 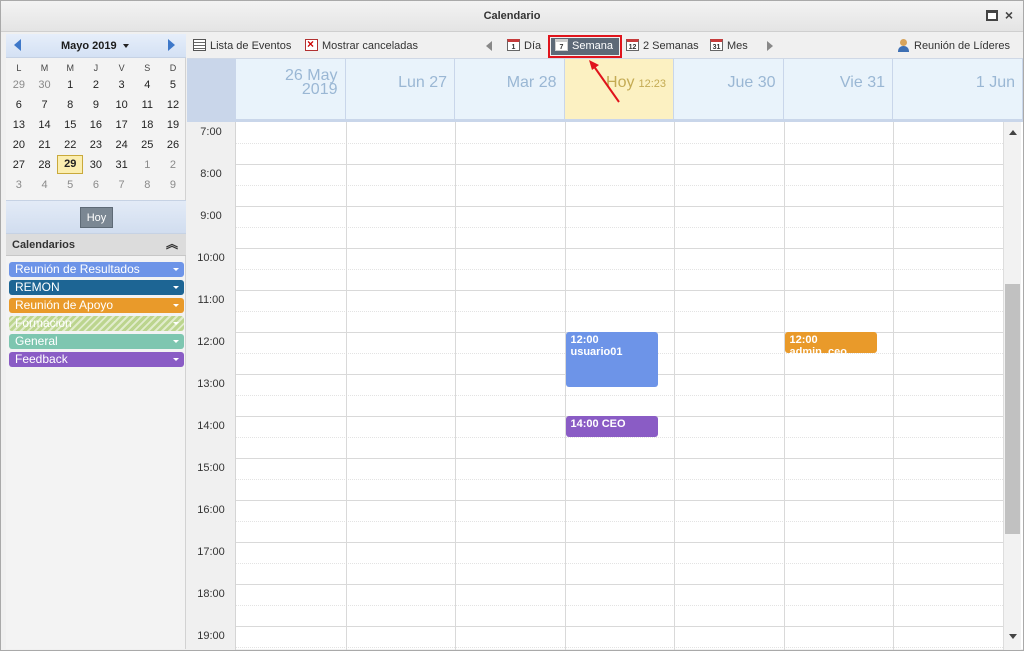 What do you see at coordinates (64, 305) in the screenshot?
I see `calendar-item-label: Reunión de Apoyo` at bounding box center [64, 305].